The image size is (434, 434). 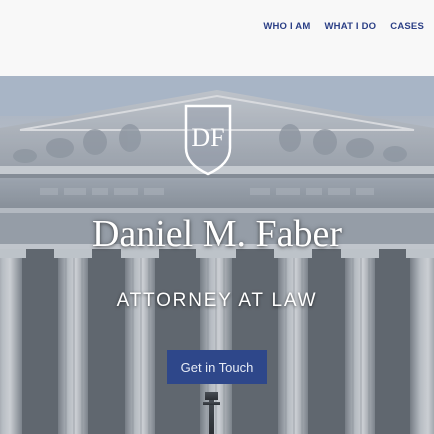 I want to click on df-monogram-shield-logo: DF, so click(x=208, y=140).